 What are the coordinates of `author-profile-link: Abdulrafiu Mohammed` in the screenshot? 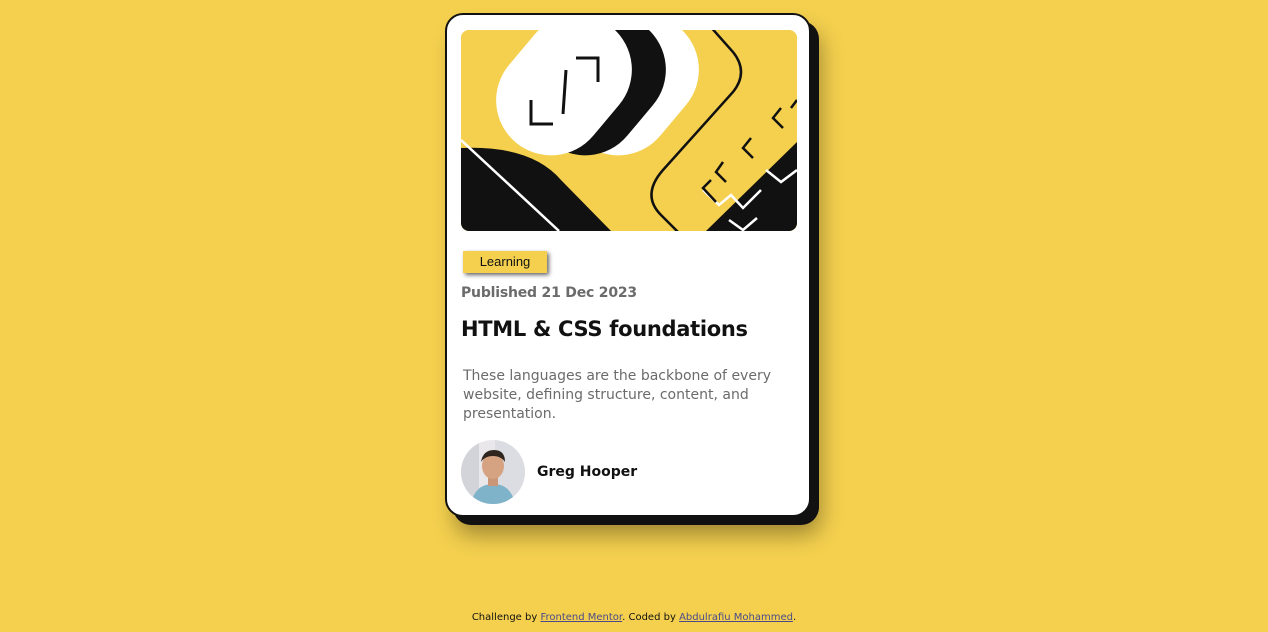 It's located at (736, 617).